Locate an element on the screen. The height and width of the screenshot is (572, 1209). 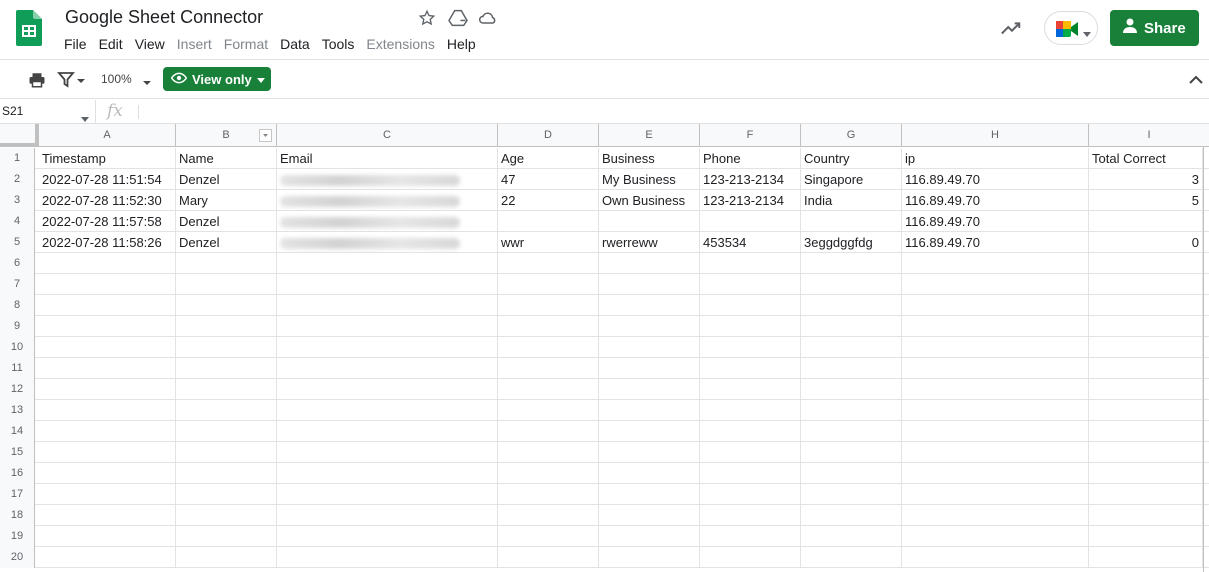
print-icon is located at coordinates (37, 80).